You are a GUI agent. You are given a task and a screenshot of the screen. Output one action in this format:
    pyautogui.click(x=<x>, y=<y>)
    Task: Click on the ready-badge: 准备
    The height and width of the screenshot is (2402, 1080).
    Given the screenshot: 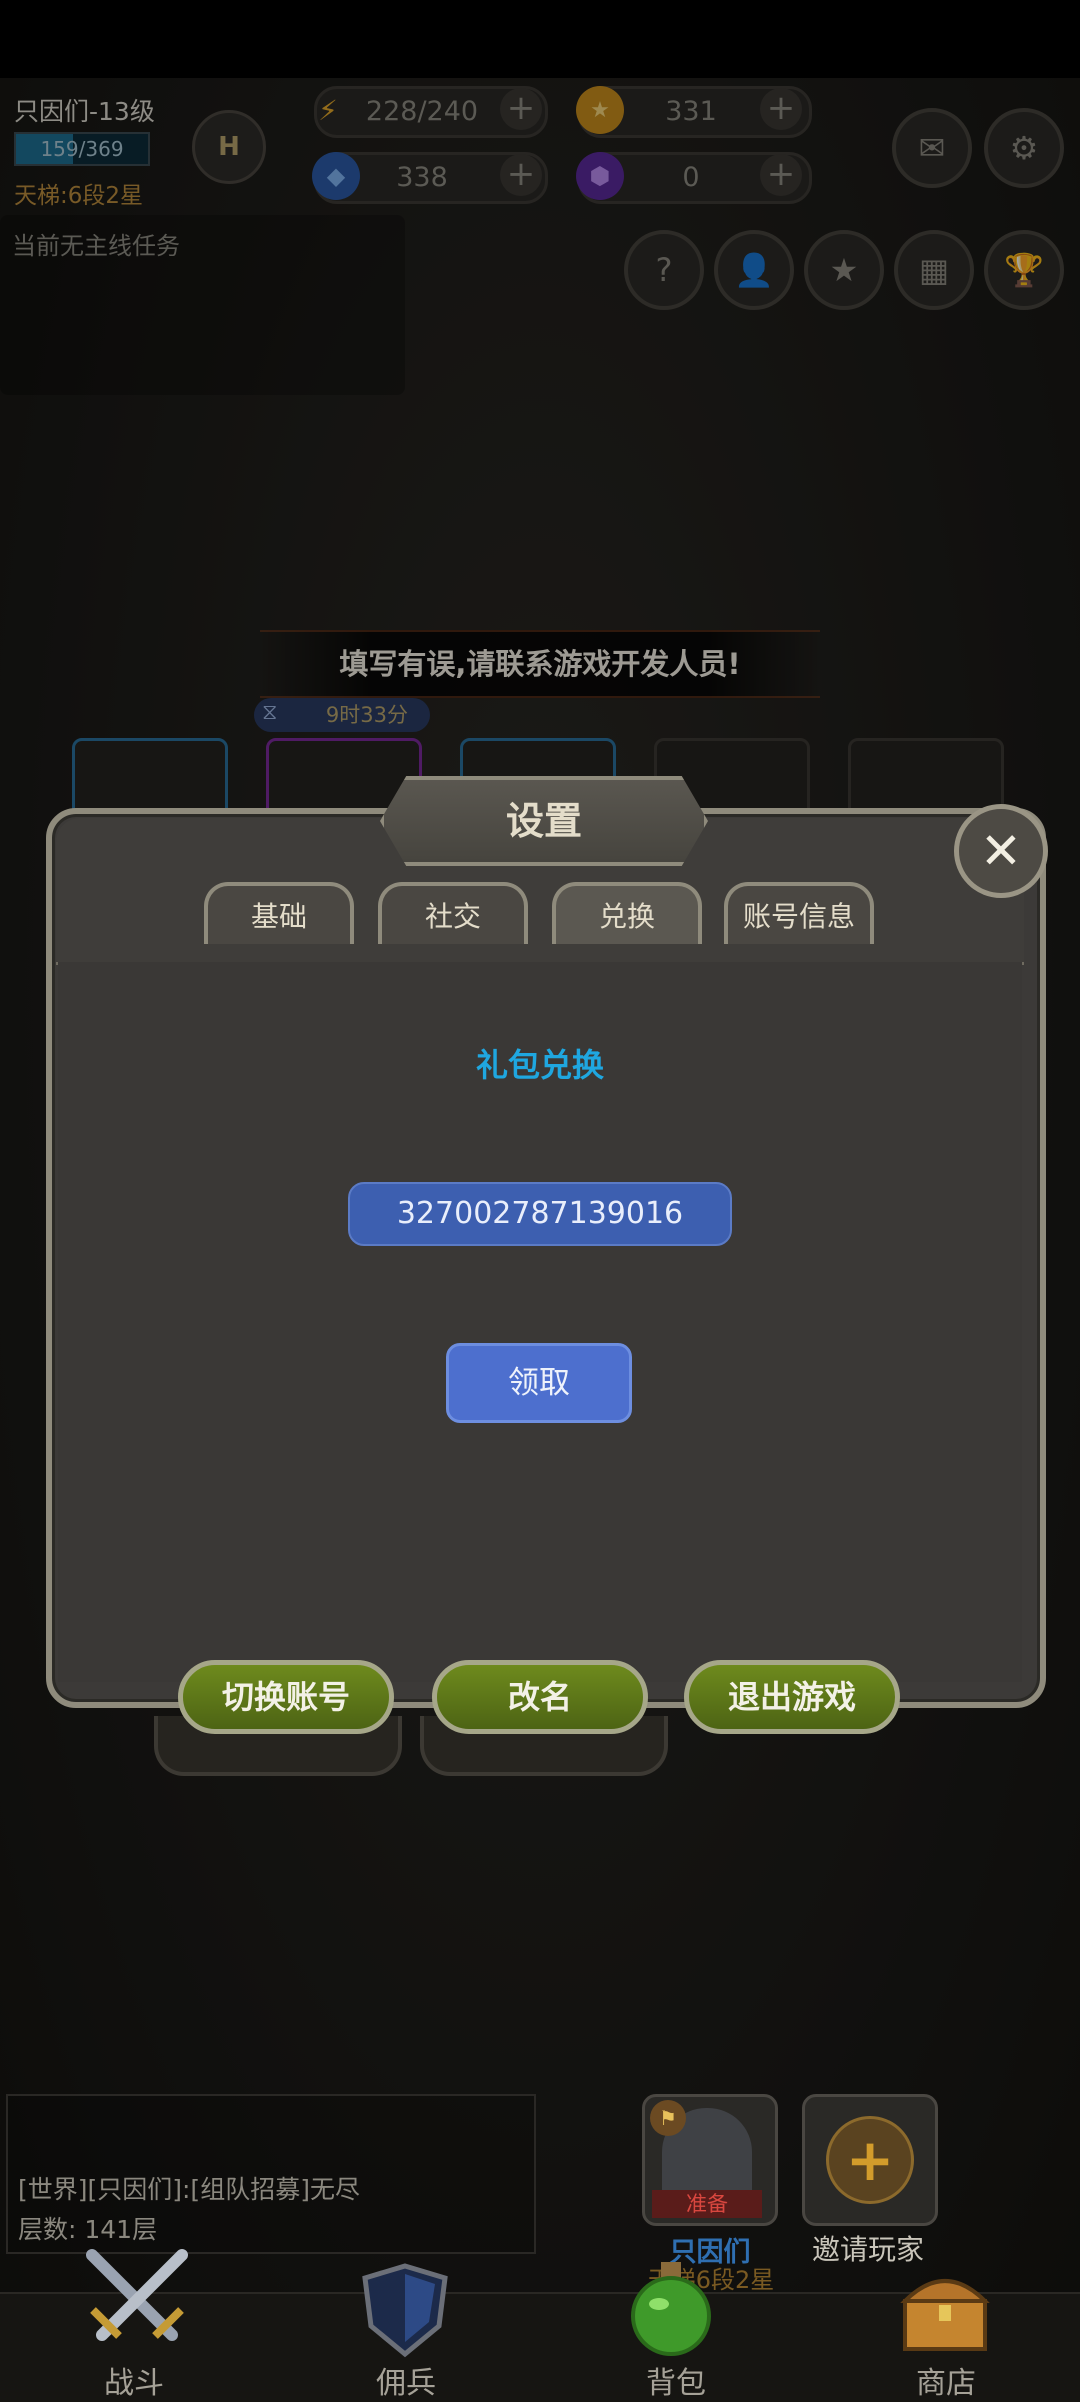 What is the action you would take?
    pyautogui.click(x=707, y=2204)
    